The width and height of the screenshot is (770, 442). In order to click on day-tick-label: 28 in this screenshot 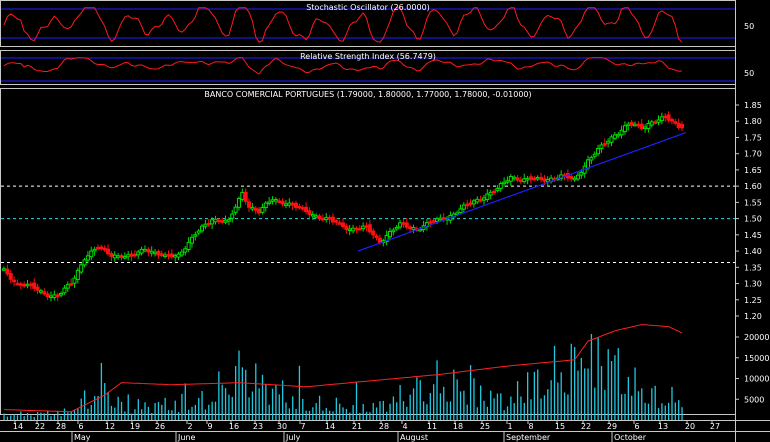, I will do `click(384, 426)`.